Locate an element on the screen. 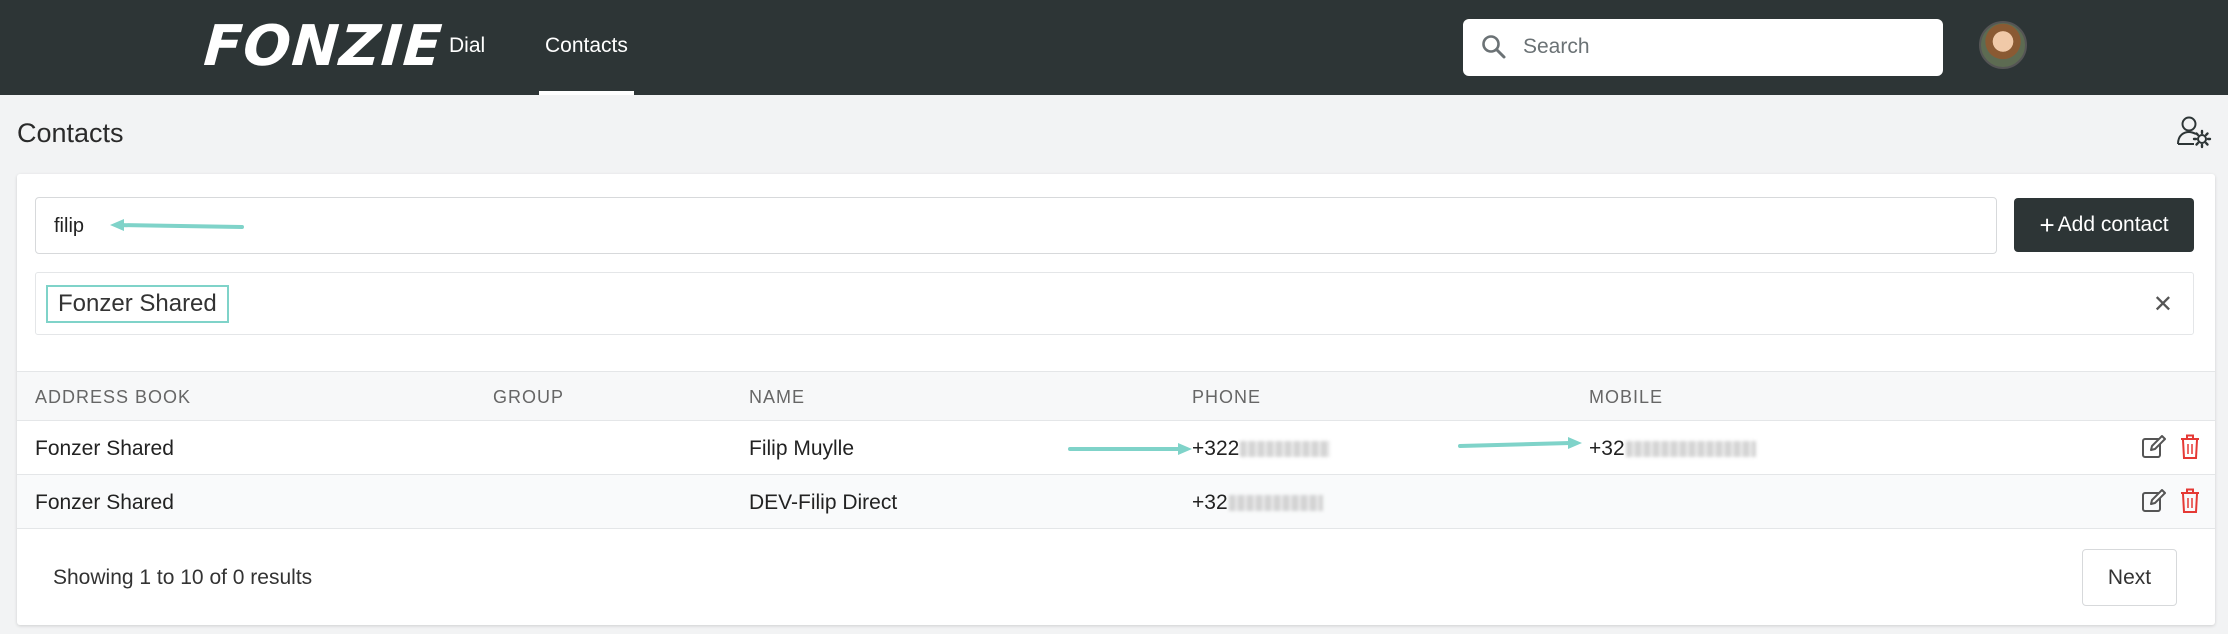 The height and width of the screenshot is (634, 2228). page-title: Contacts is located at coordinates (70, 133).